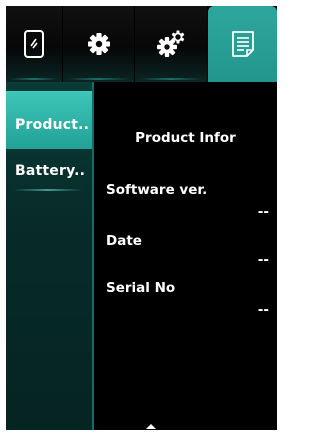  What do you see at coordinates (157, 190) in the screenshot?
I see `software-version-label: Software ver.` at bounding box center [157, 190].